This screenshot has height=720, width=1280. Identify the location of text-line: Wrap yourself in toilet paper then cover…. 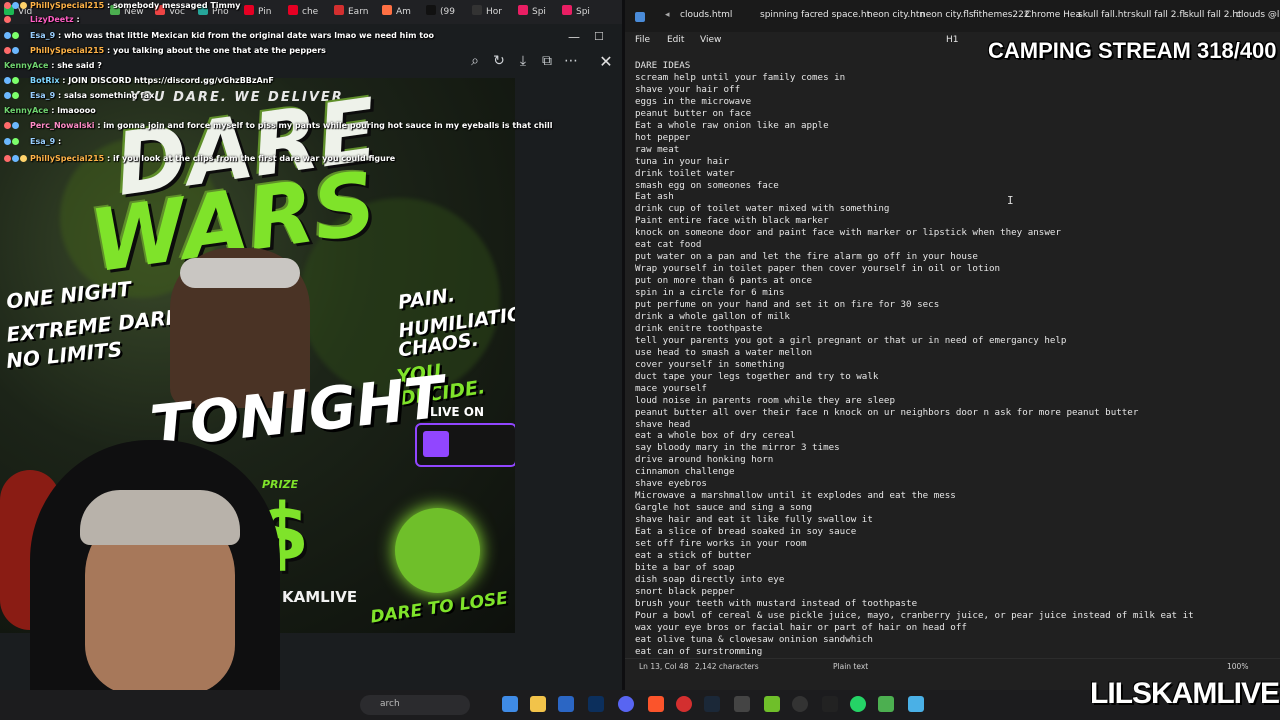
(818, 269).